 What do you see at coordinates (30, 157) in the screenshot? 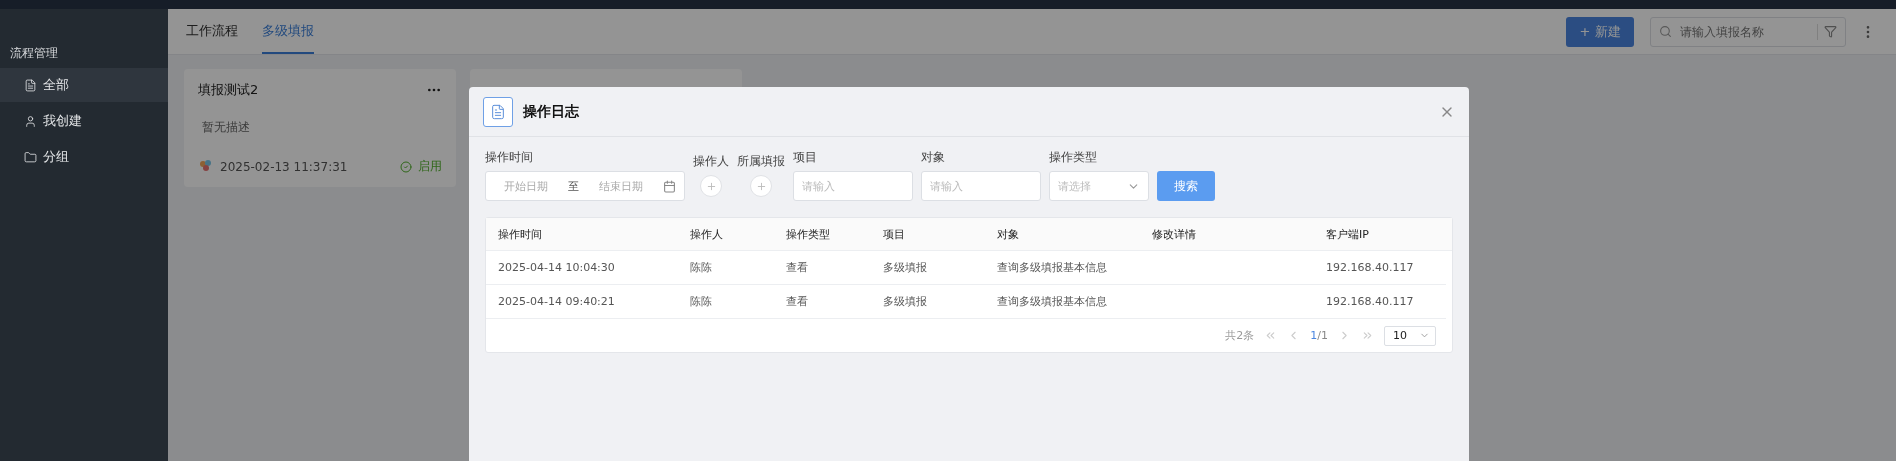
I see `folder-icon` at bounding box center [30, 157].